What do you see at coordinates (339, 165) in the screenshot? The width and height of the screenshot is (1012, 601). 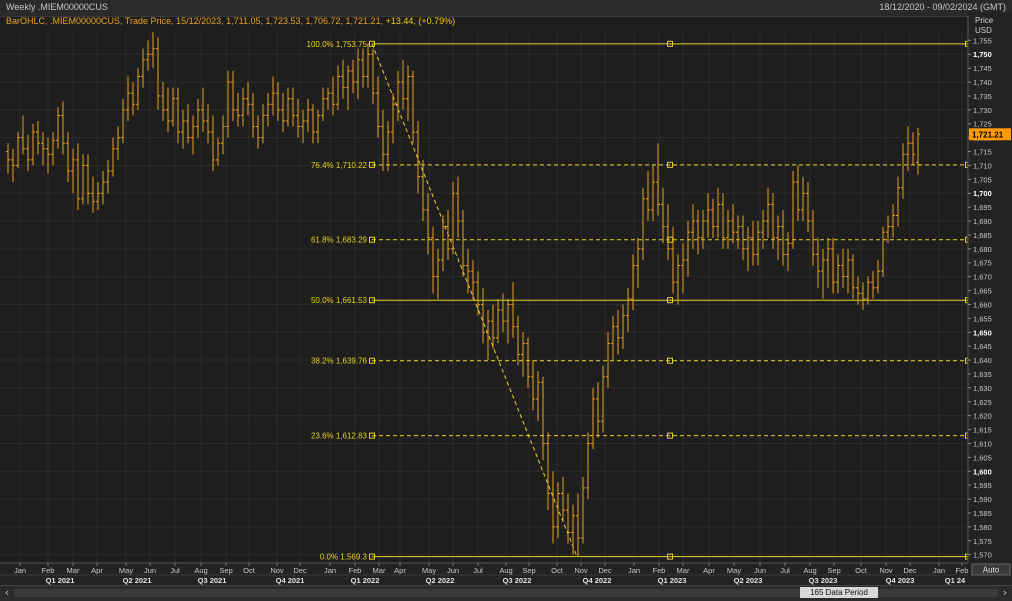 I see `fib-level-label: 76.4% 1,710.22` at bounding box center [339, 165].